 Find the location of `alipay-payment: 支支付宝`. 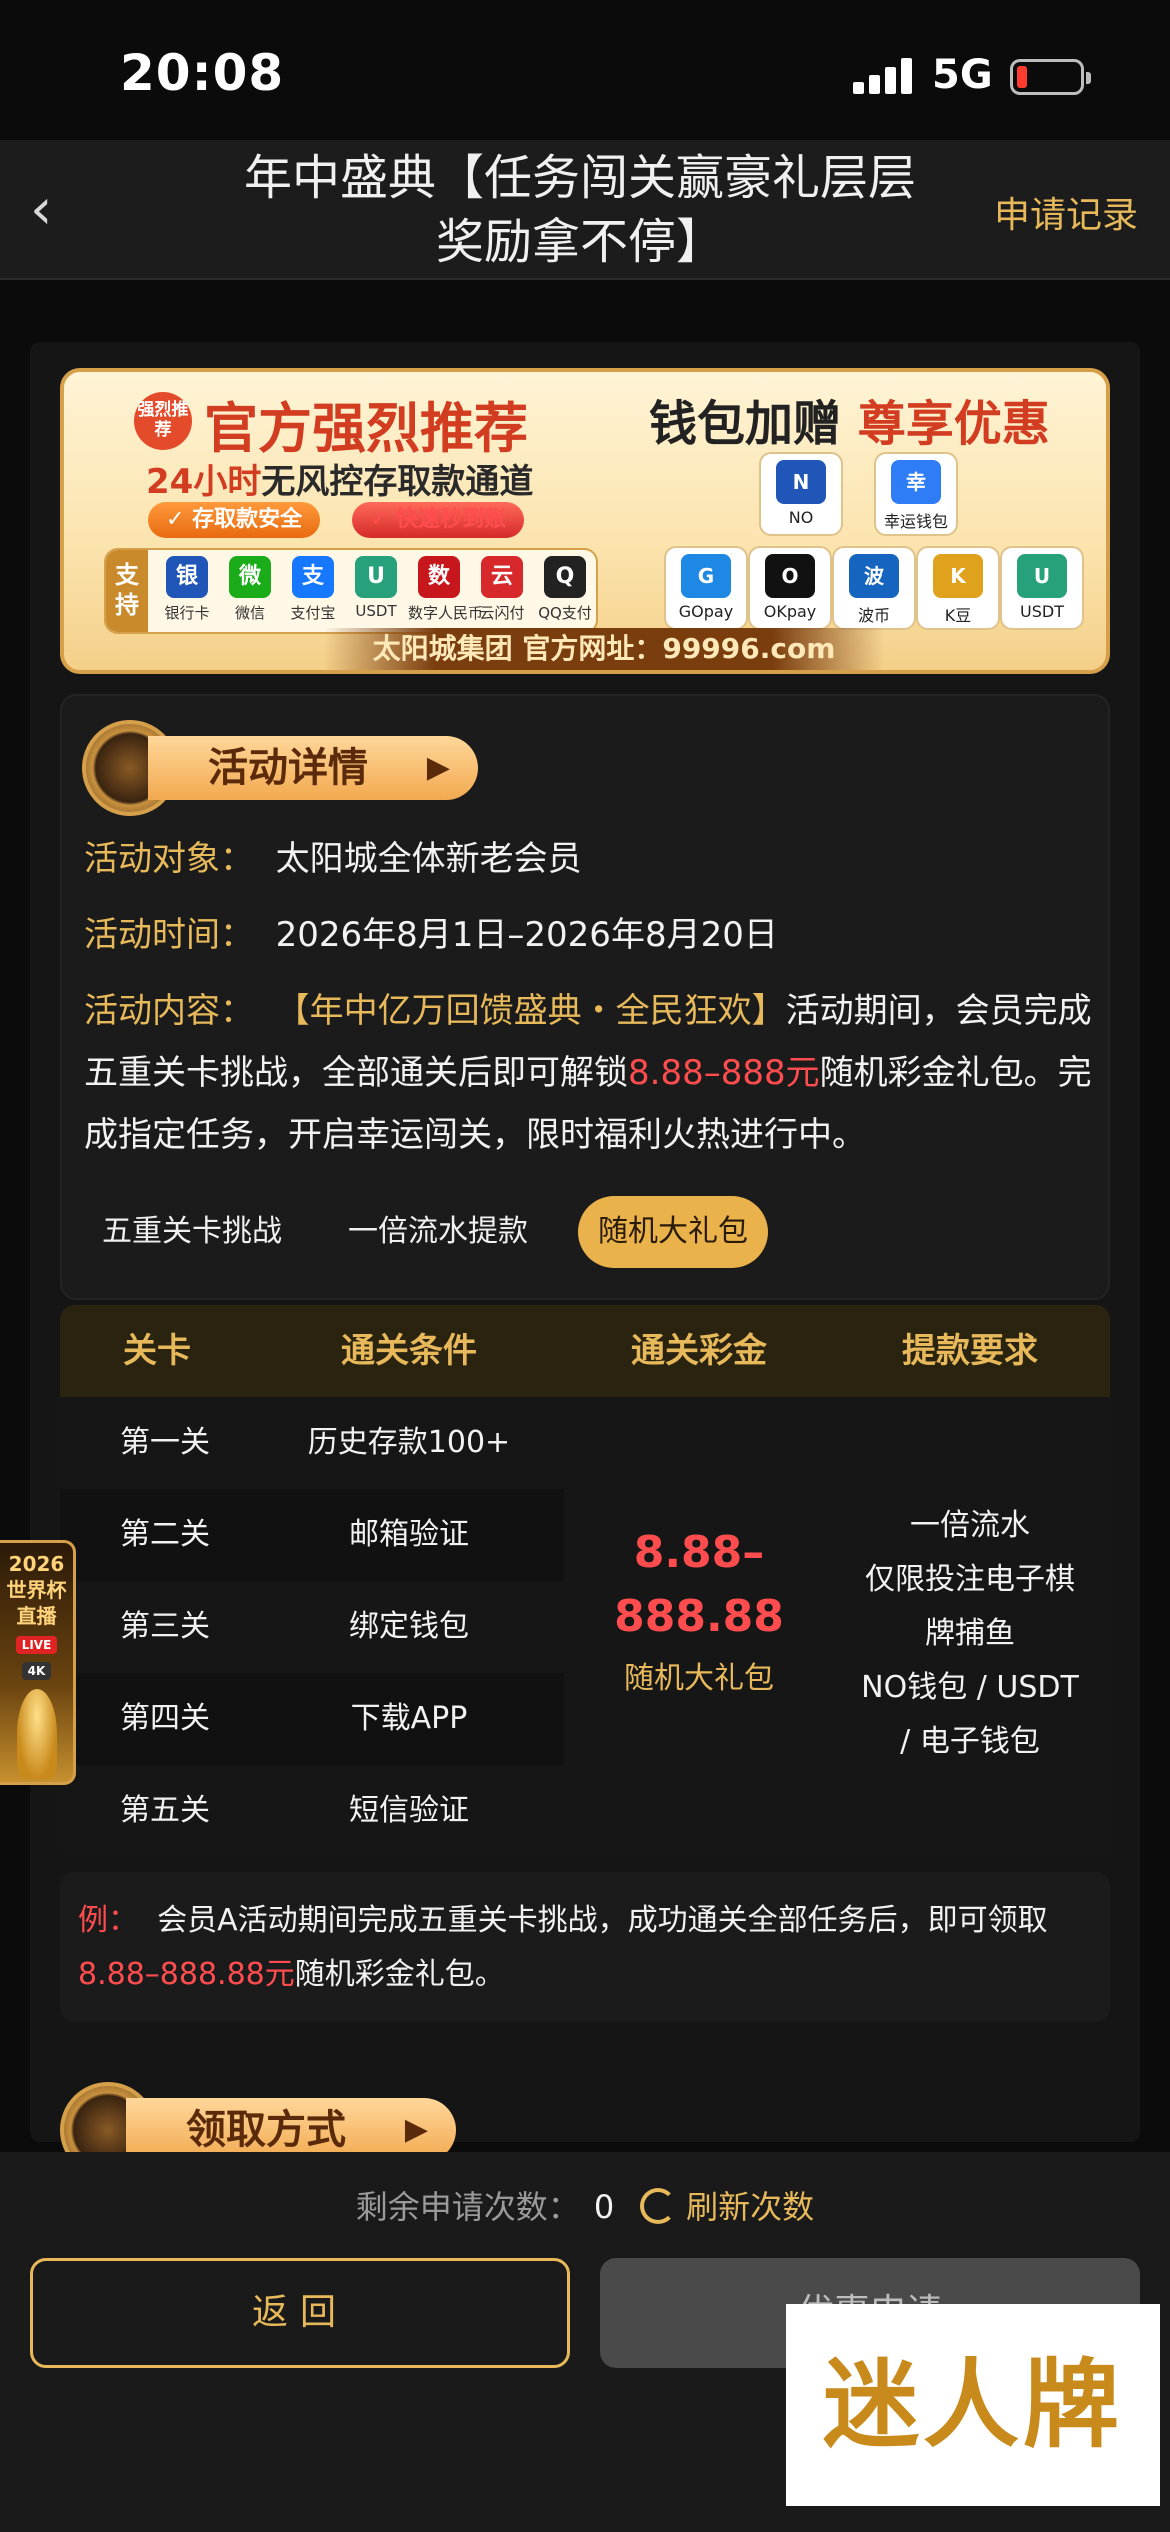

alipay-payment: 支支付宝 is located at coordinates (313, 589).